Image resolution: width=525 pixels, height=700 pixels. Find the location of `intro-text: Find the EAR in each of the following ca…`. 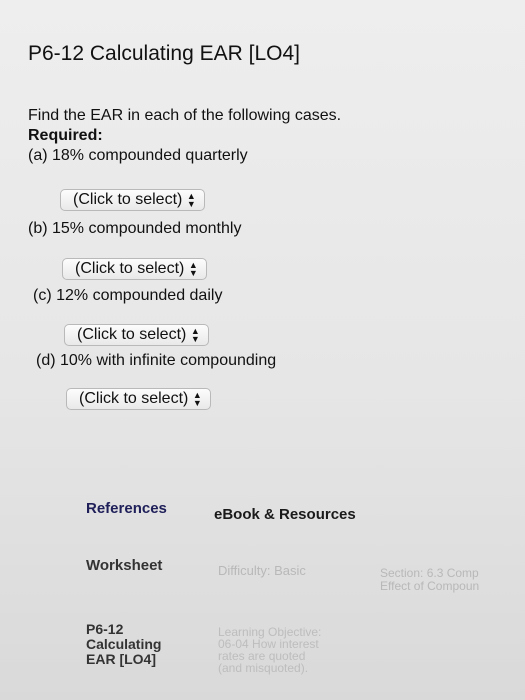

intro-text: Find the EAR in each of the following ca… is located at coordinates (185, 115).